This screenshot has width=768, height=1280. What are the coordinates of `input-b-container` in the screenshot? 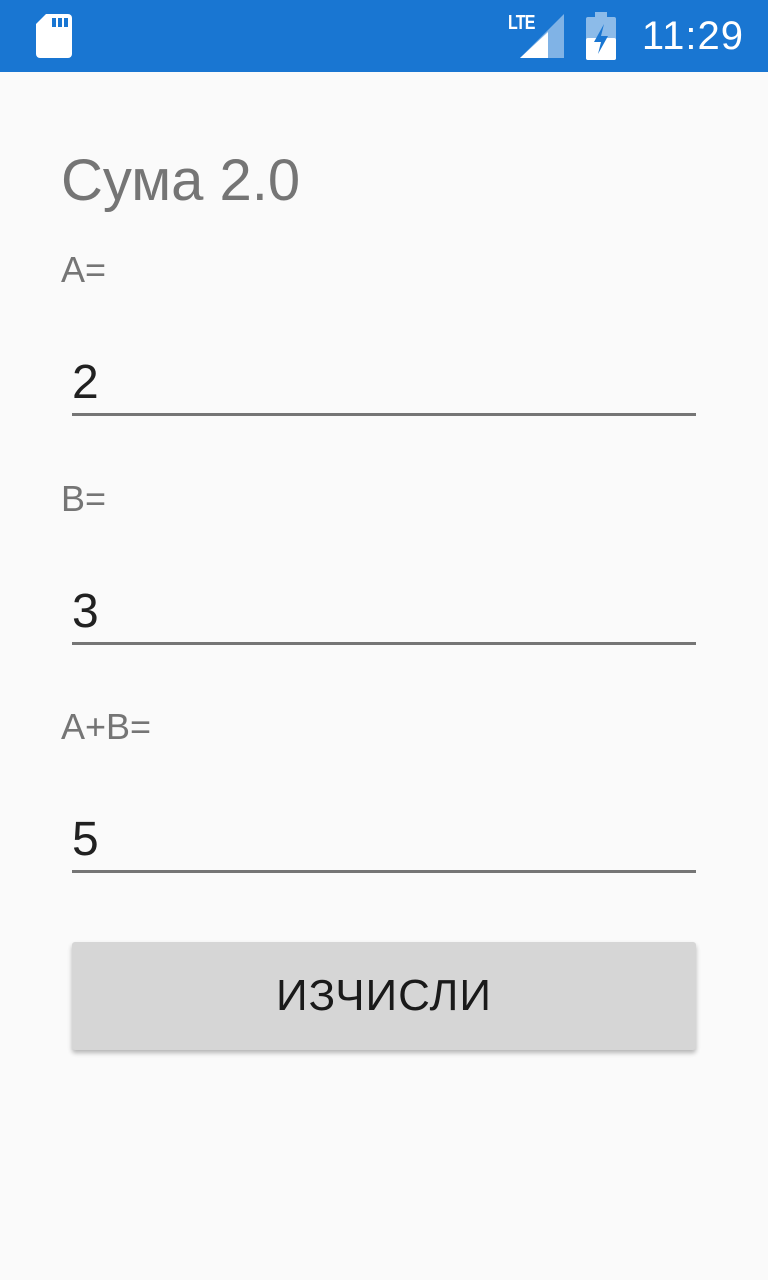 It's located at (384, 613).